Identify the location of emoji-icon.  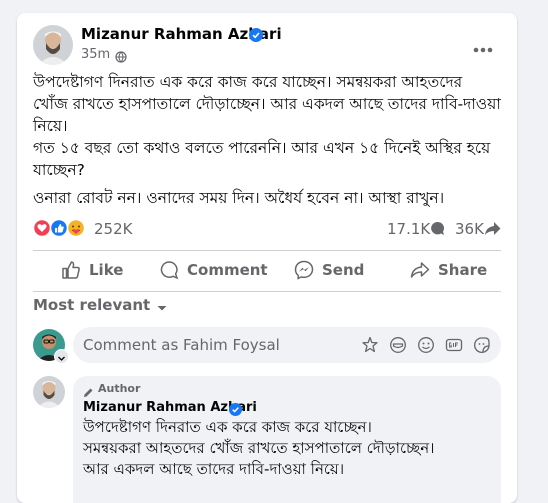
(426, 345).